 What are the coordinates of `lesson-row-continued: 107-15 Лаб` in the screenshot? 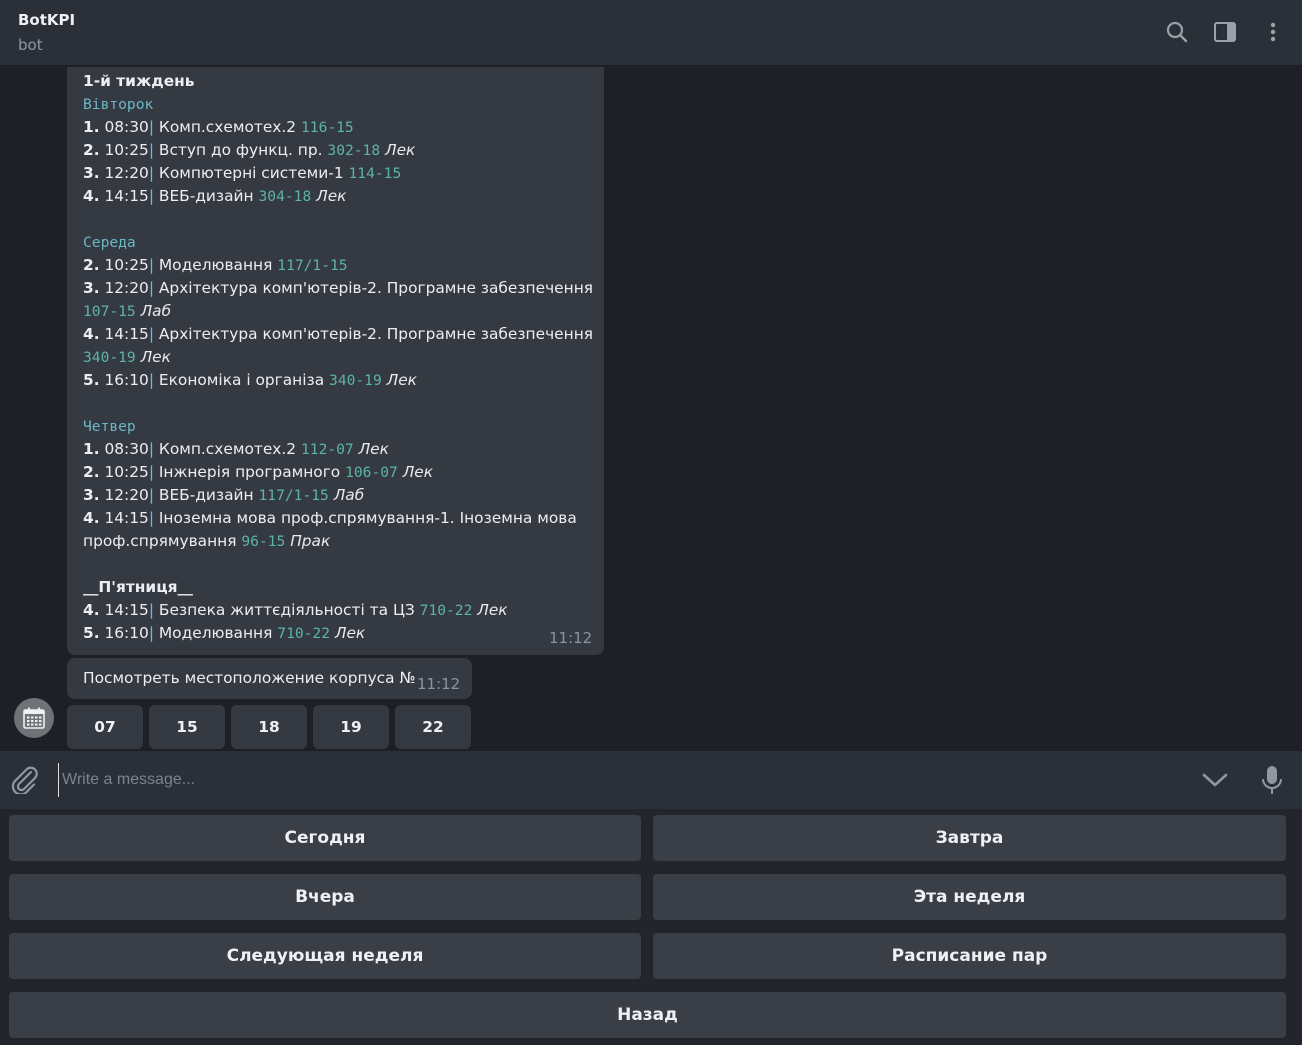 It's located at (127, 311).